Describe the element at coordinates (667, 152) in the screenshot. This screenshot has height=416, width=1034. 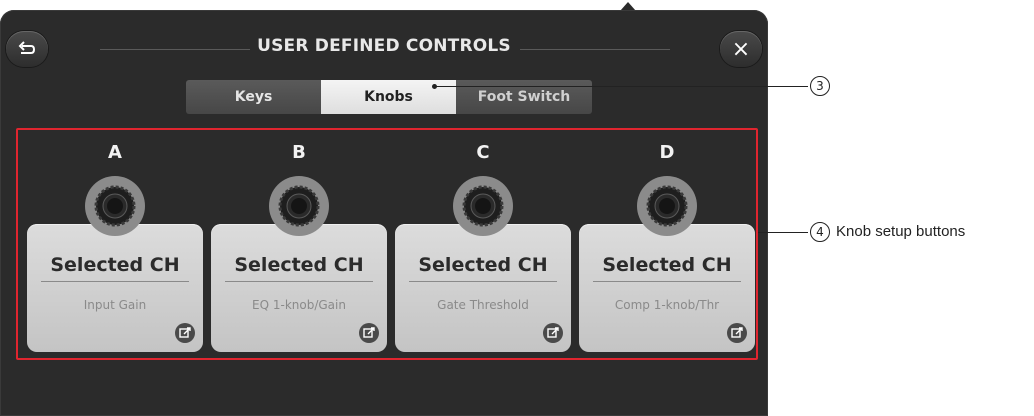
I see `knob-letter: D` at that location.